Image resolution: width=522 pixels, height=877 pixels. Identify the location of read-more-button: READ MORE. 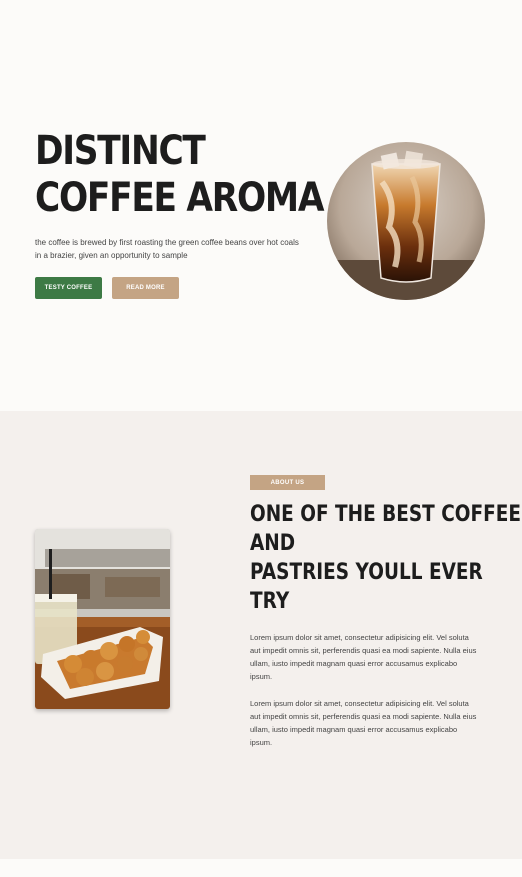
(145, 288).